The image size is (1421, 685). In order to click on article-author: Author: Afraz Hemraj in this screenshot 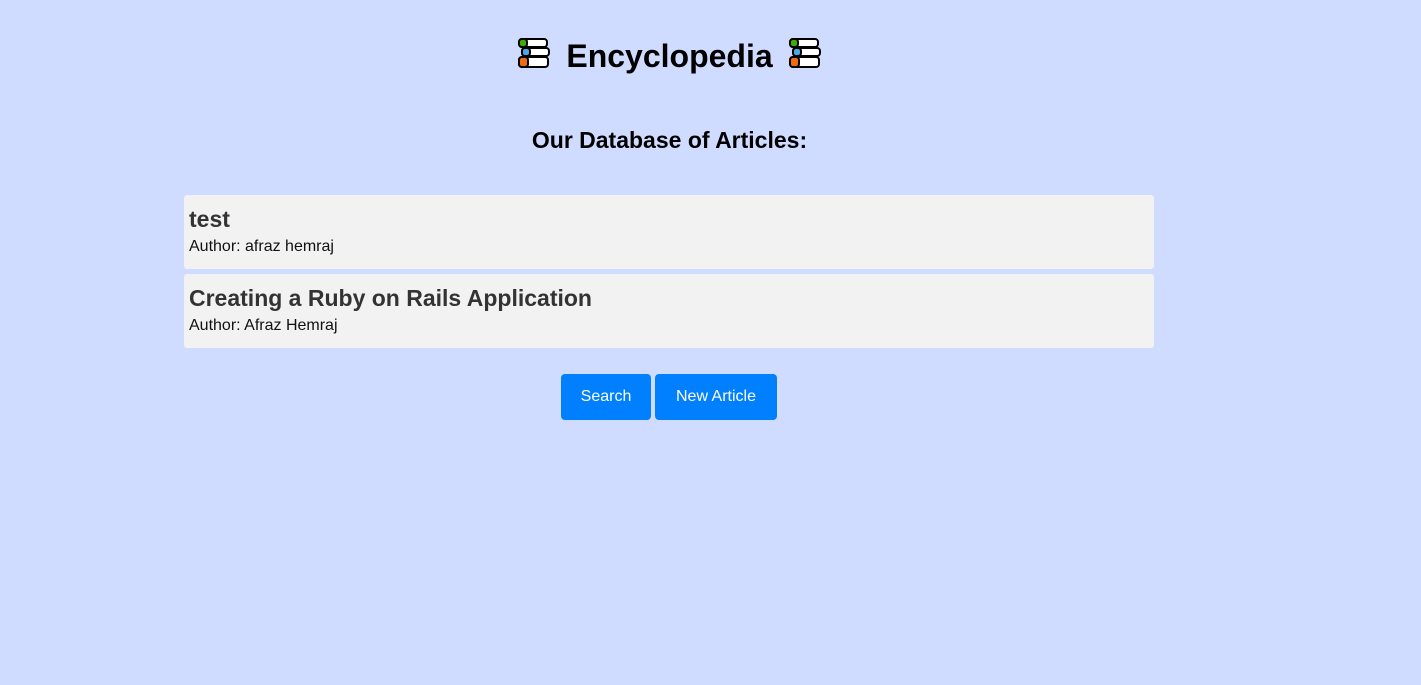, I will do `click(263, 325)`.